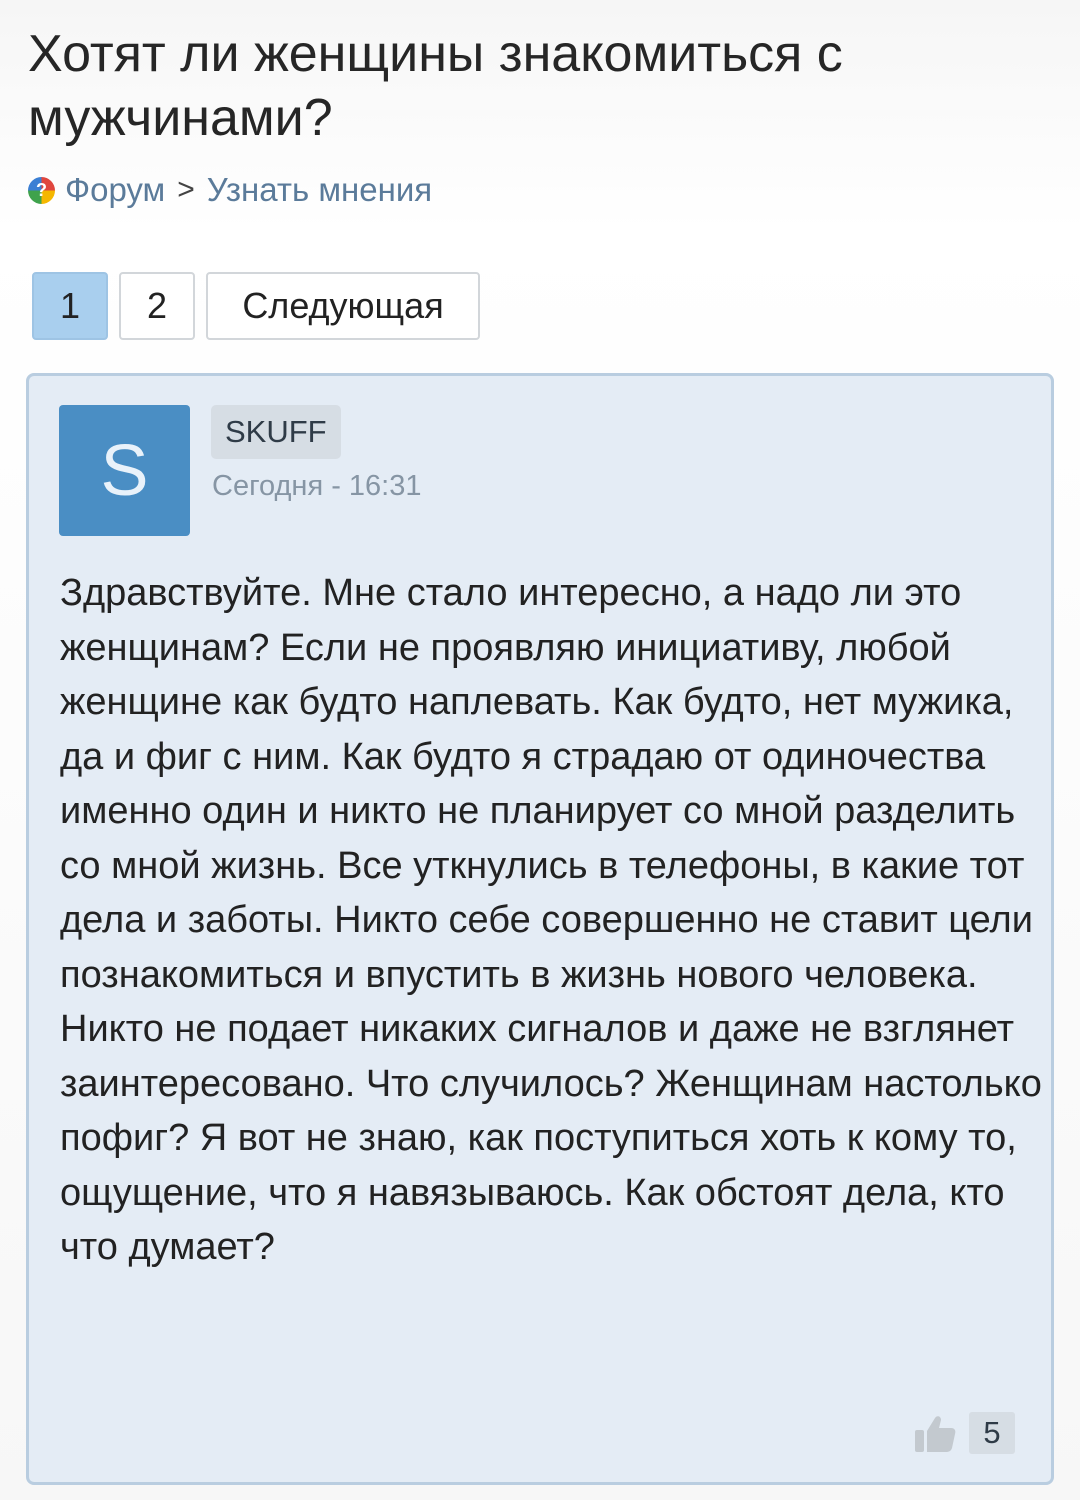 The width and height of the screenshot is (1080, 1500). Describe the element at coordinates (319, 190) in the screenshot. I see `breadcrumb-section-link: Узнать мнения` at that location.